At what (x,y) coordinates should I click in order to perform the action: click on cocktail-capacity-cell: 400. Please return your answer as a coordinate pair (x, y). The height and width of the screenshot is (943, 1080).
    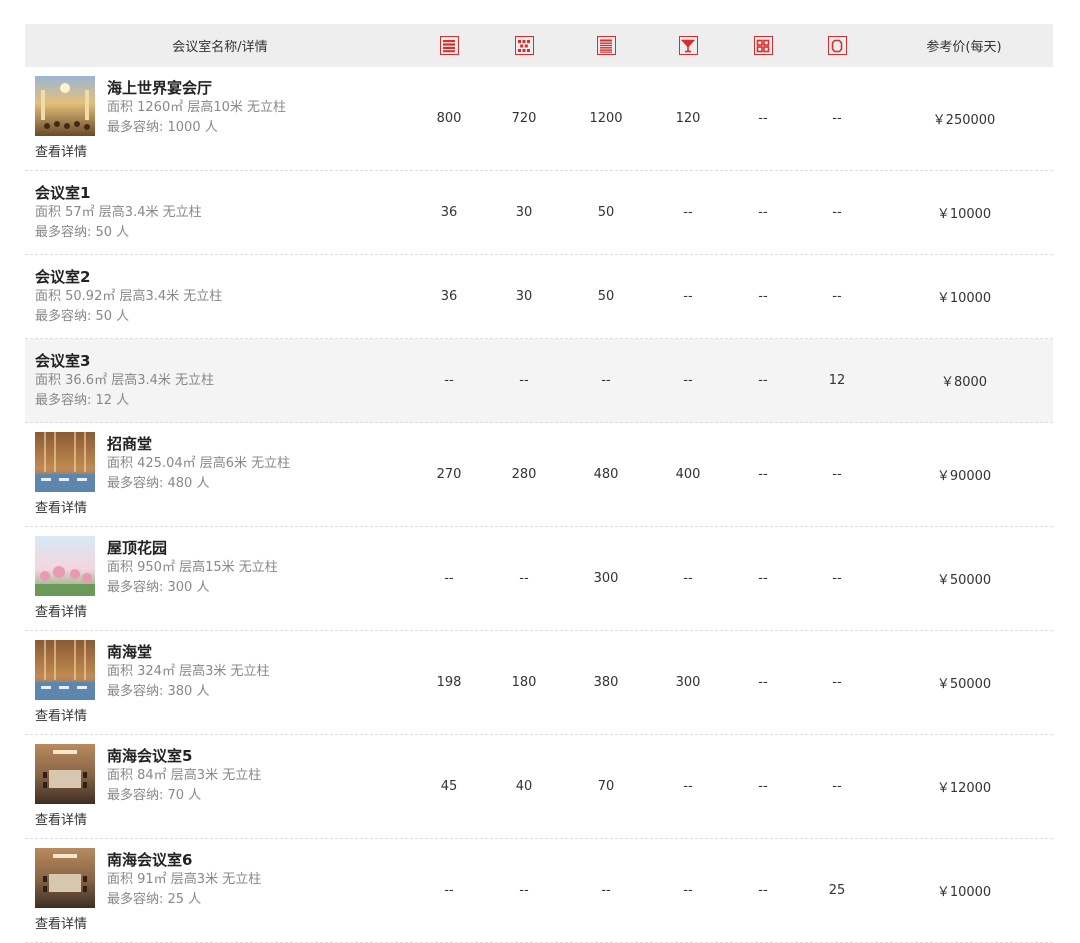
    Looking at the image, I should click on (688, 474).